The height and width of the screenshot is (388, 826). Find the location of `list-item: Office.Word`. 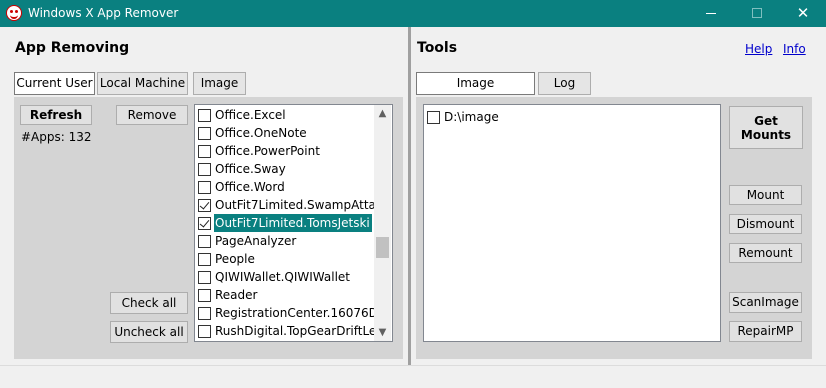

list-item: Office.Word is located at coordinates (286, 187).